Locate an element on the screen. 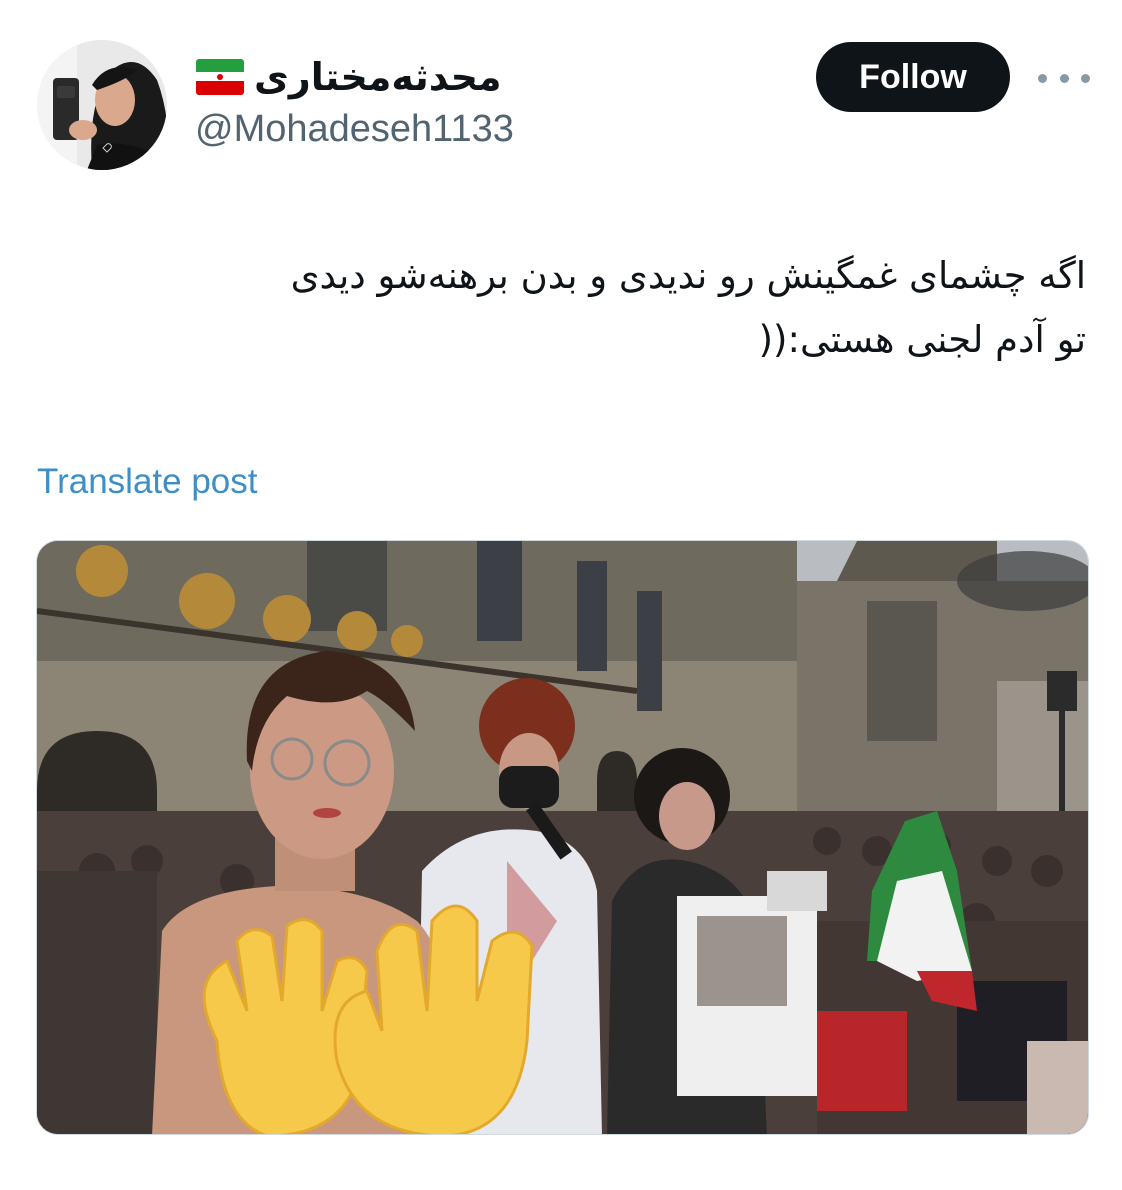  author-name-row: محدثه‌مختاری is located at coordinates (349, 77).